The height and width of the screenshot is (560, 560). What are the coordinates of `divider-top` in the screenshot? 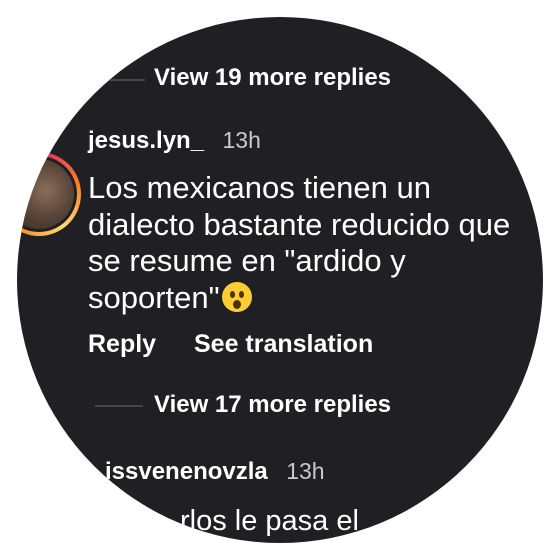 It's located at (121, 80).